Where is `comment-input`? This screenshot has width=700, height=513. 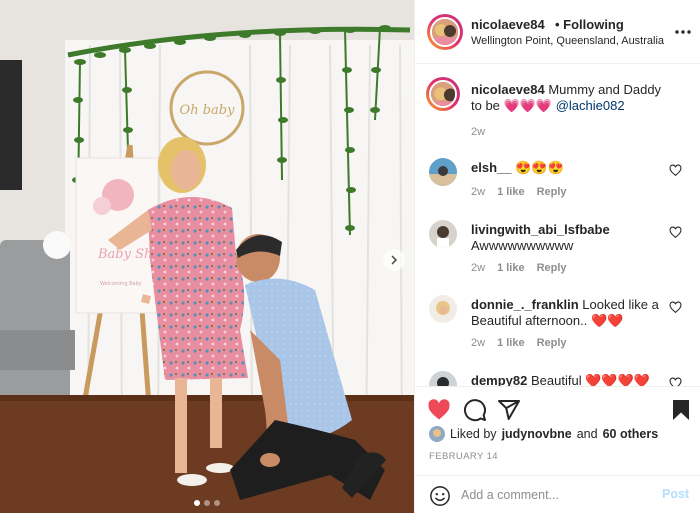
comment-input is located at coordinates (556, 495).